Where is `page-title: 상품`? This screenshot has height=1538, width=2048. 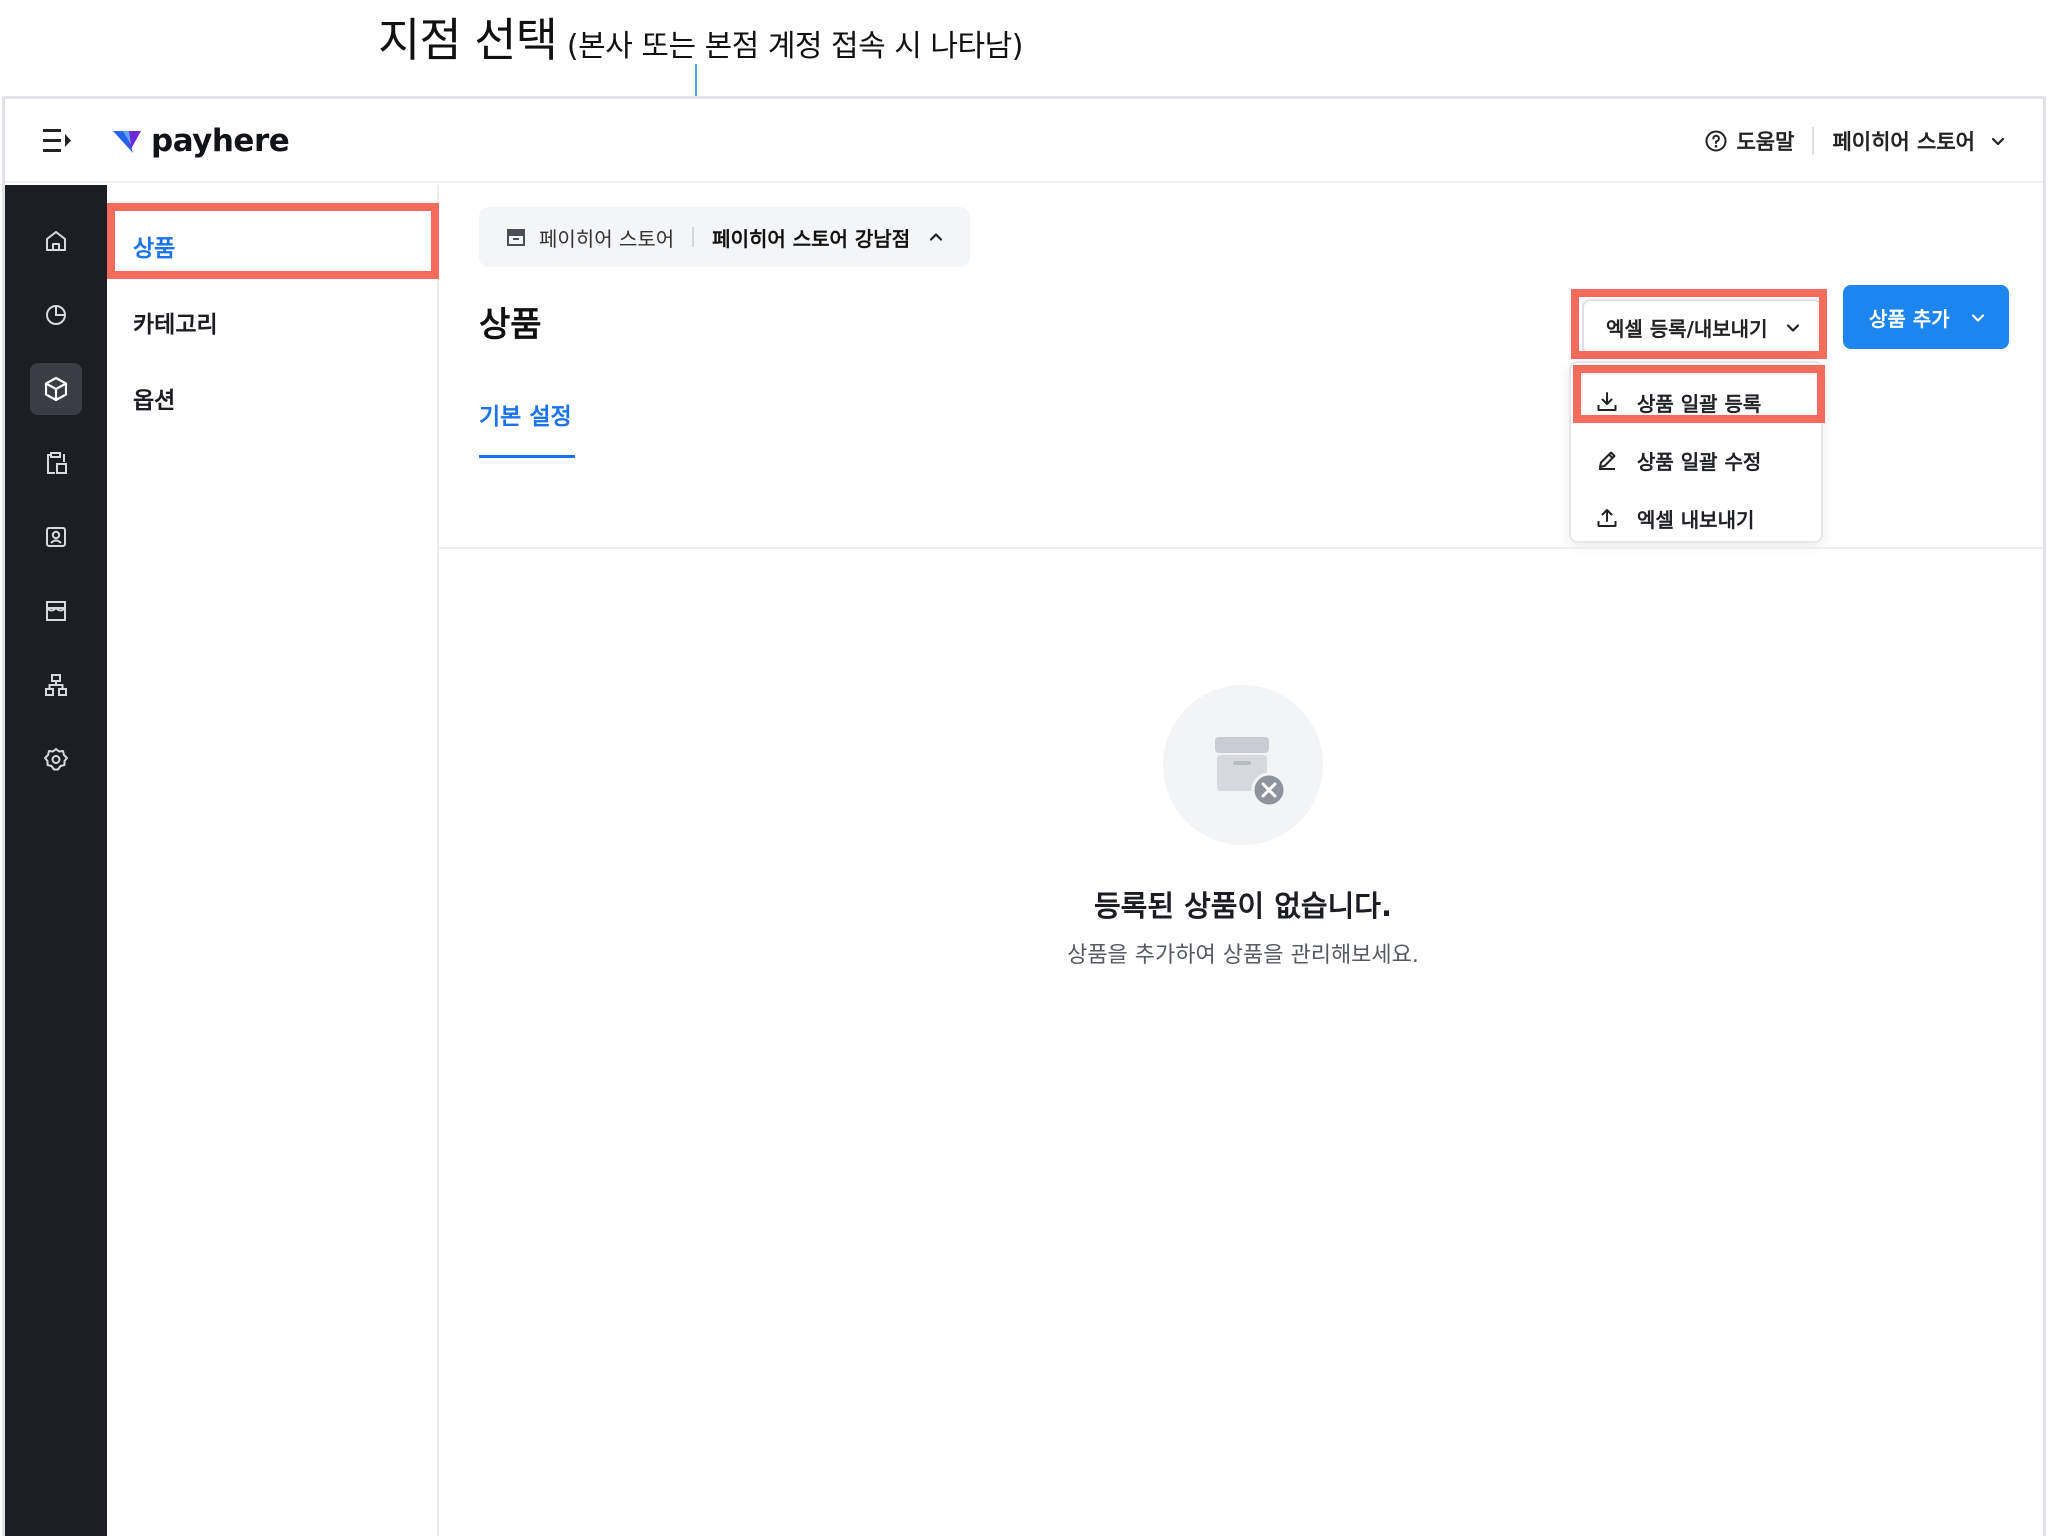
page-title: 상품 is located at coordinates (510, 325).